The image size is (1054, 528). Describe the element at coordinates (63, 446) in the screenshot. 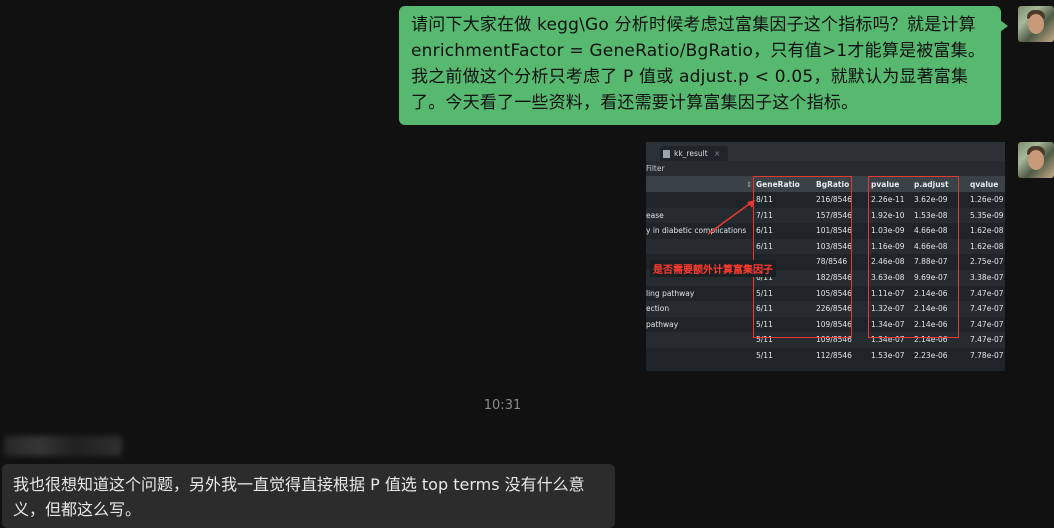

I see `sender-name-blurred` at that location.